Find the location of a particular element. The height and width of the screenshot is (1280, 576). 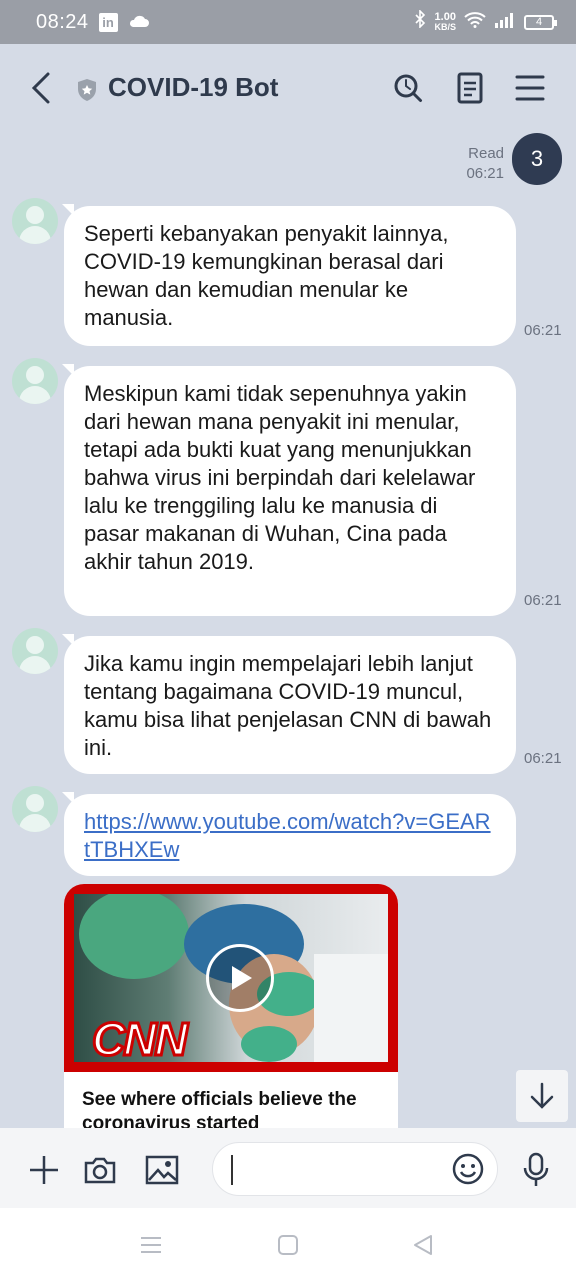

read-label: Read is located at coordinates (486, 153).